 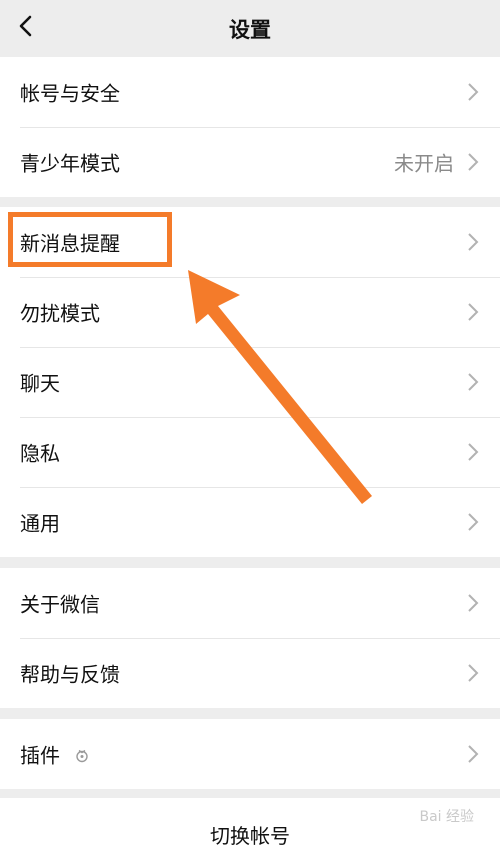 What do you see at coordinates (70, 163) in the screenshot?
I see `settings-item-label: 青少年模式` at bounding box center [70, 163].